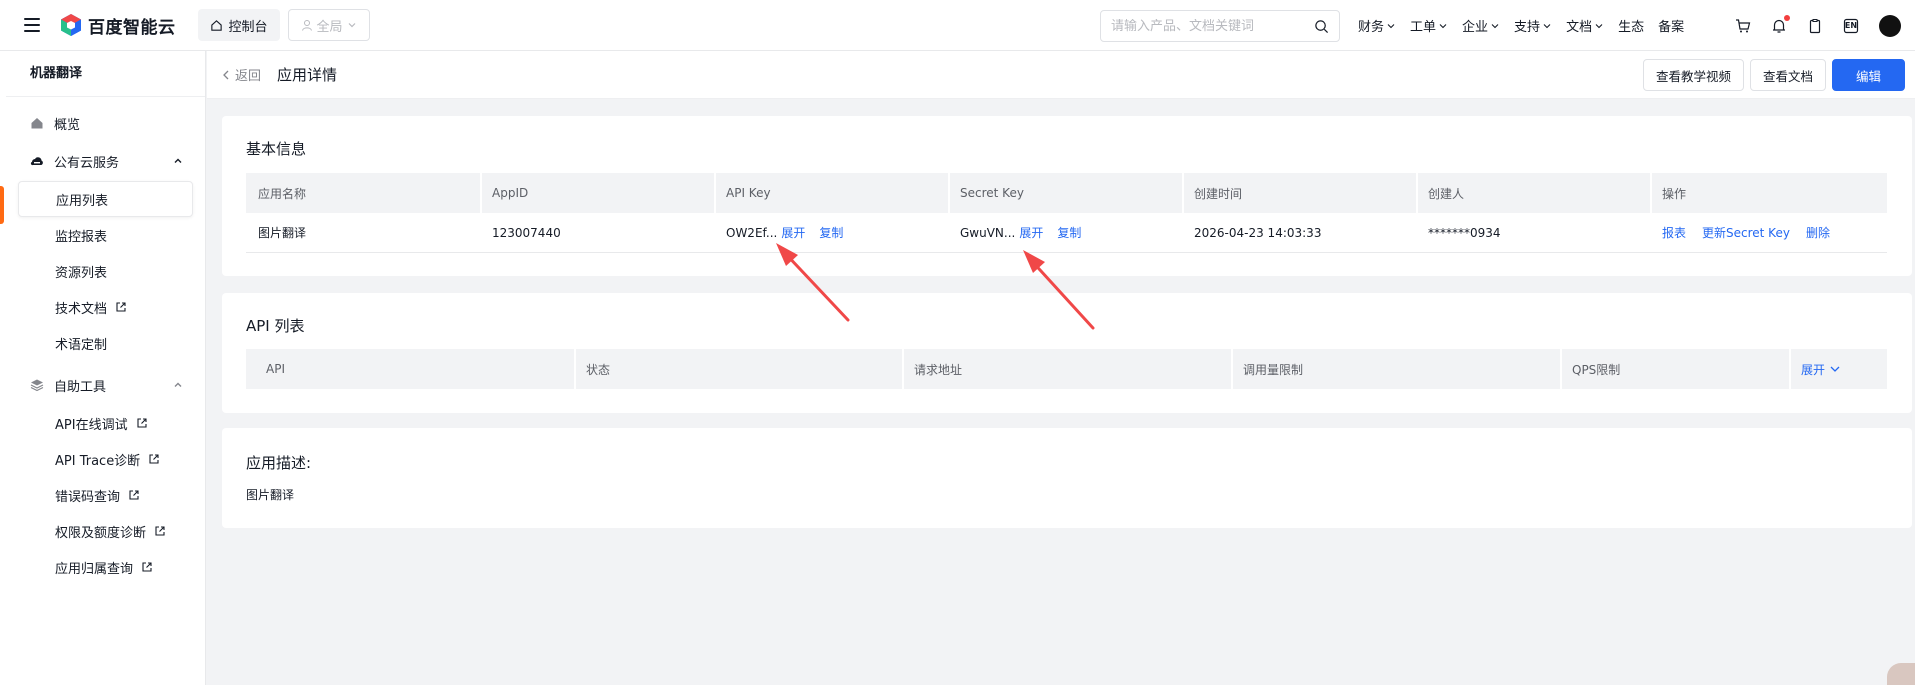  I want to click on menu-icon, so click(32, 25).